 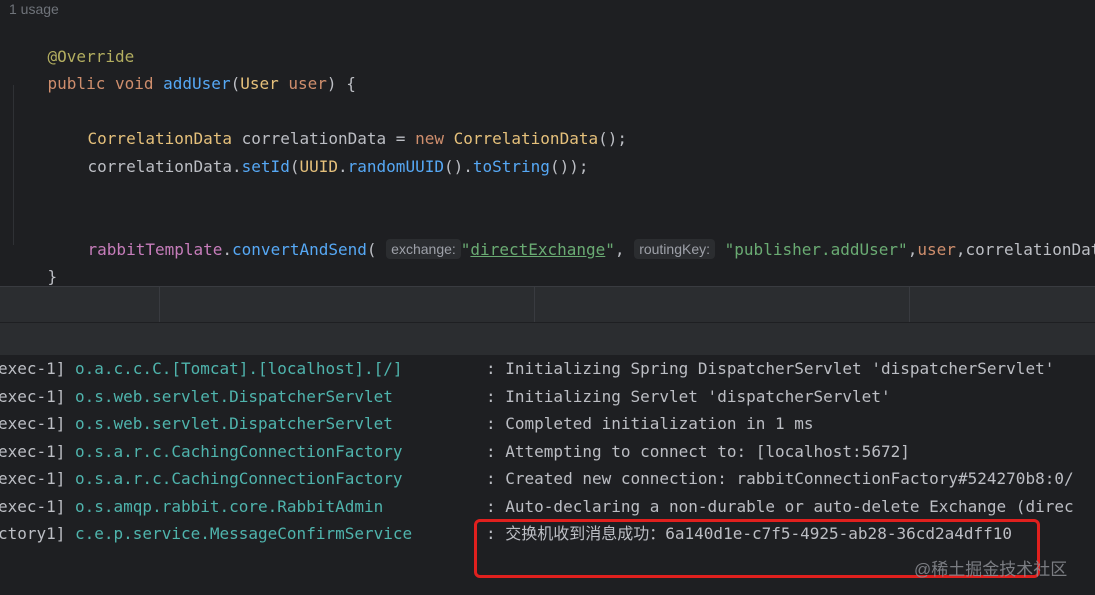 I want to click on code-line-close-brace: }, so click(x=33, y=266).